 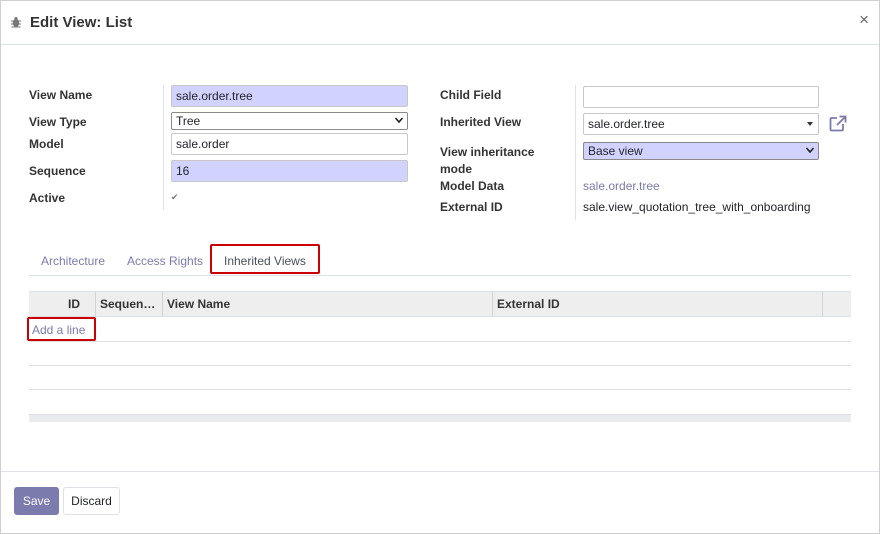 What do you see at coordinates (61, 95) in the screenshot?
I see `view-name-label: View Name` at bounding box center [61, 95].